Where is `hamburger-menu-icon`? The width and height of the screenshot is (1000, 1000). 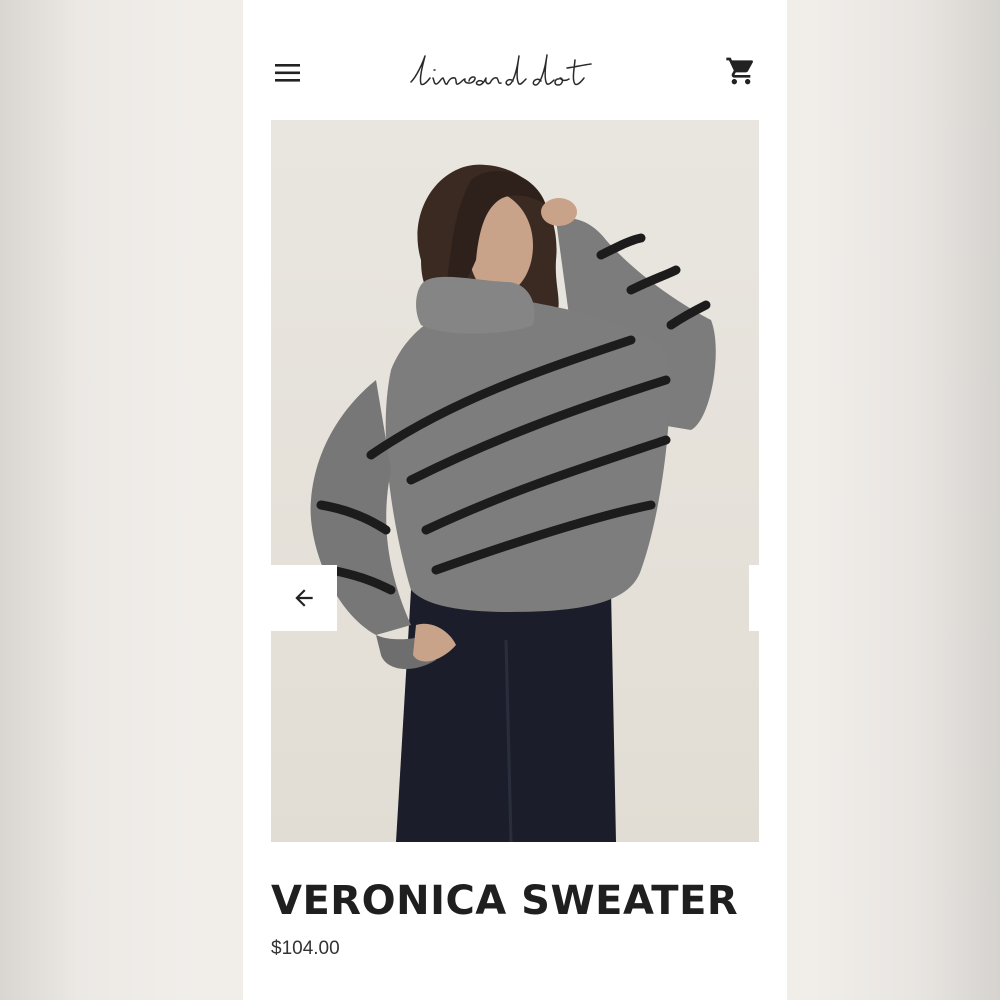 hamburger-menu-icon is located at coordinates (287, 73).